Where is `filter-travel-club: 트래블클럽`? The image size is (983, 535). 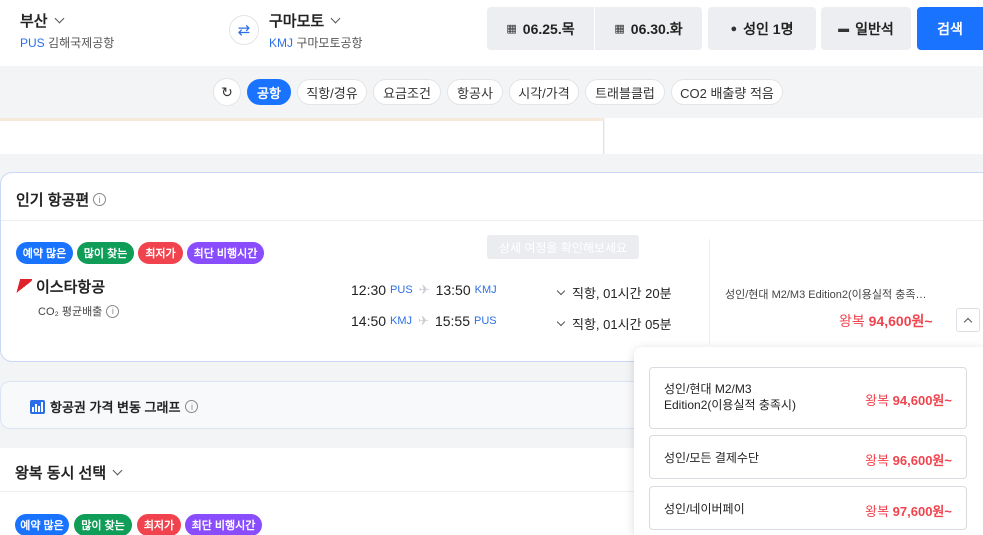 filter-travel-club: 트래블클럽 is located at coordinates (625, 92).